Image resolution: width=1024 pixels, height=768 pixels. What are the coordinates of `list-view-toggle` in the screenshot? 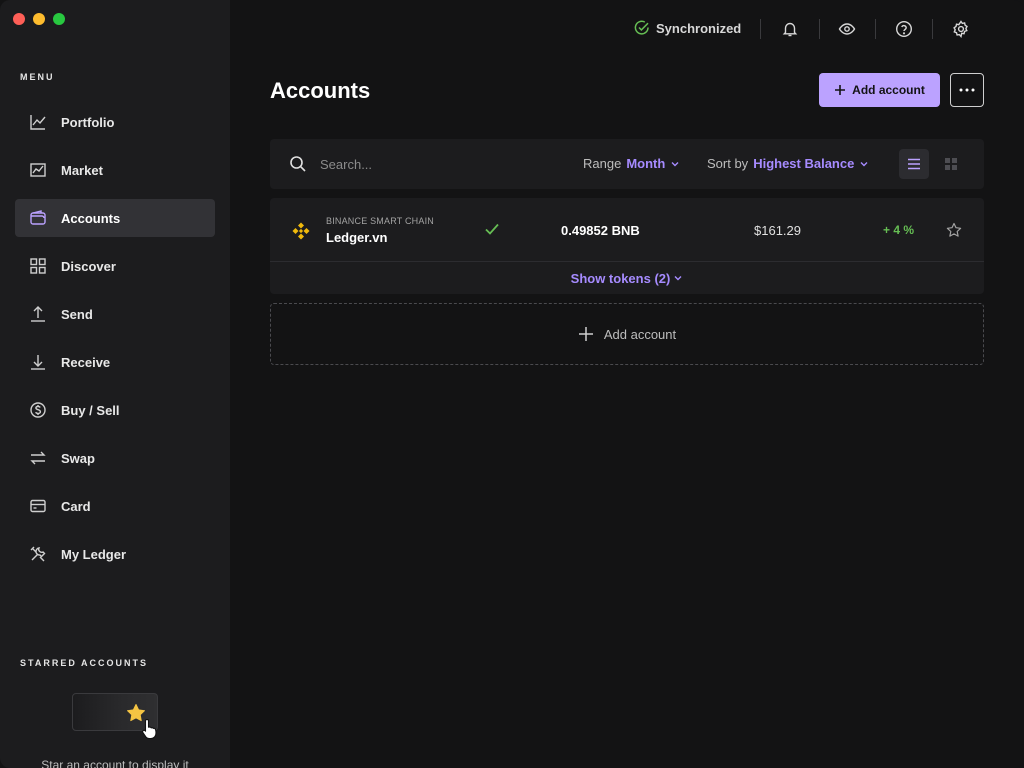 It's located at (914, 164).